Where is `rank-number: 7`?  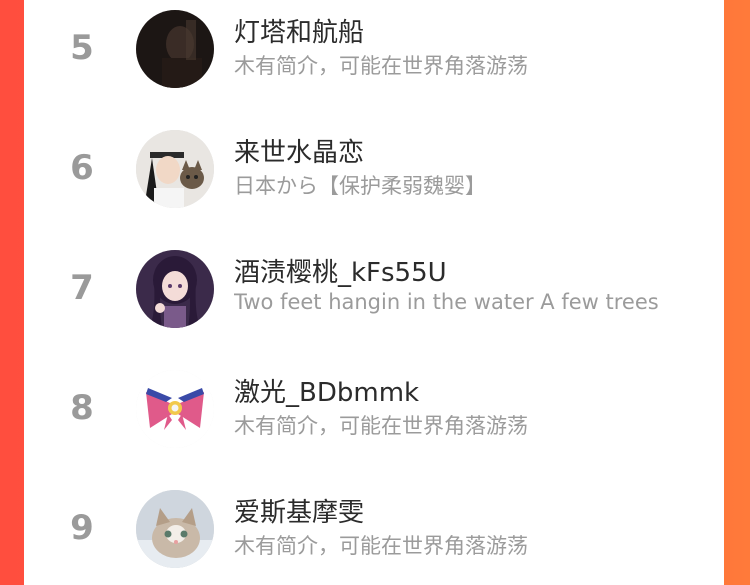
rank-number: 7 is located at coordinates (82, 288).